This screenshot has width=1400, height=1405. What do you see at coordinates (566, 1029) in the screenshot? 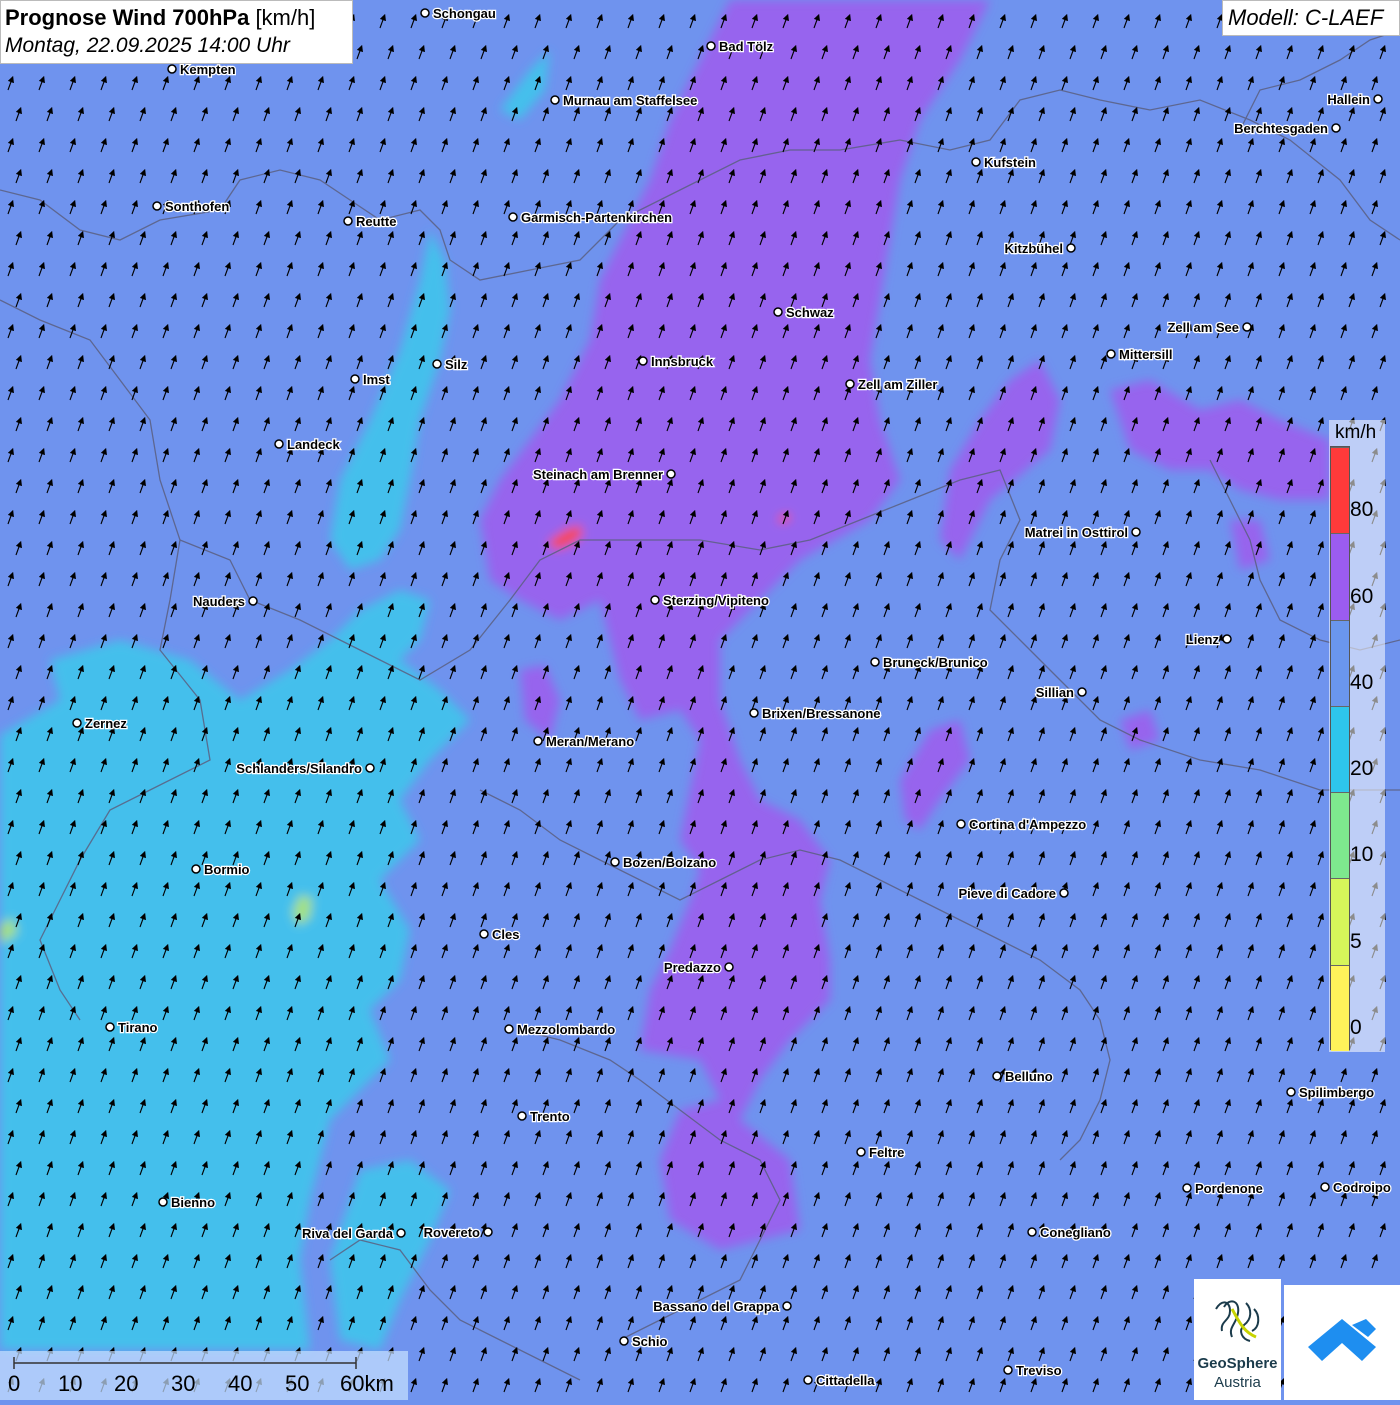
I see `city-label: Mezzolombardo` at bounding box center [566, 1029].